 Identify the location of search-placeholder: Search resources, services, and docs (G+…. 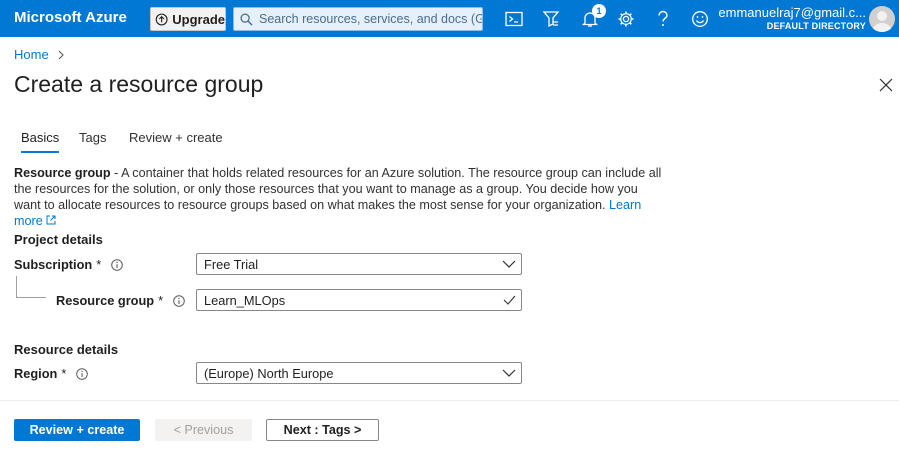
(370, 19).